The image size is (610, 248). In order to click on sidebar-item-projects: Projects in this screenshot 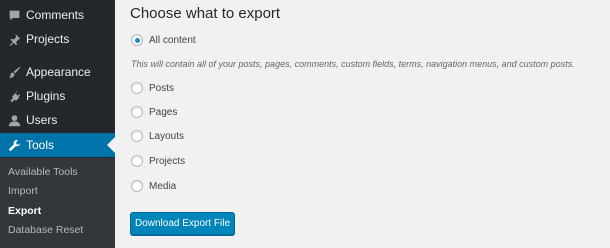, I will do `click(57, 39)`.